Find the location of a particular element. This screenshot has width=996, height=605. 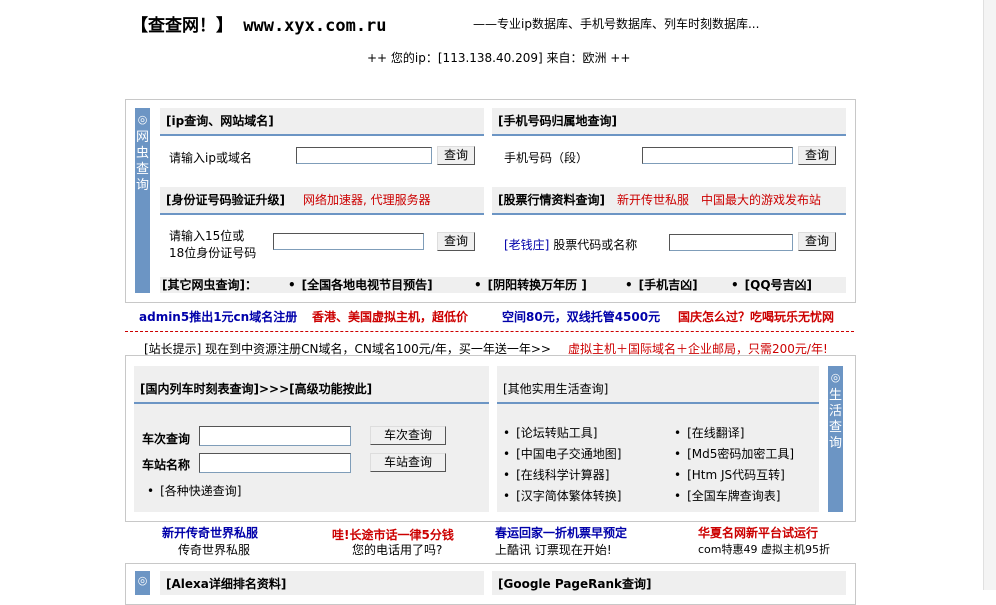

station-name-label: 车站名称 is located at coordinates (166, 465).